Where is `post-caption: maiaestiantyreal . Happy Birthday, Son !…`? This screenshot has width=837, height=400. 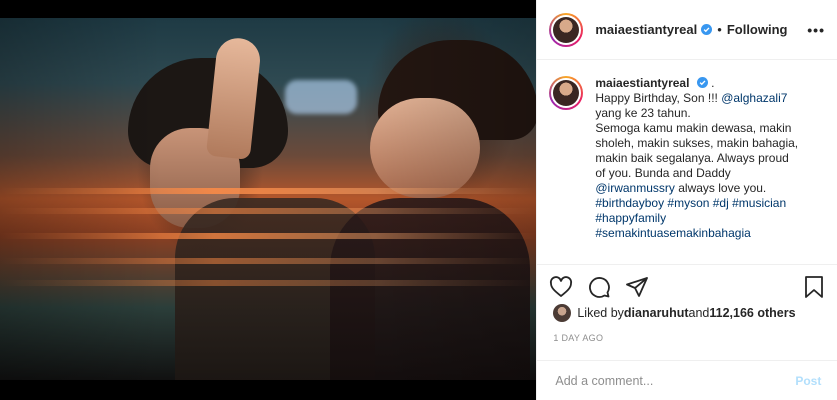 post-caption: maiaestiantyreal . Happy Birthday, Son !… is located at coordinates (709, 170).